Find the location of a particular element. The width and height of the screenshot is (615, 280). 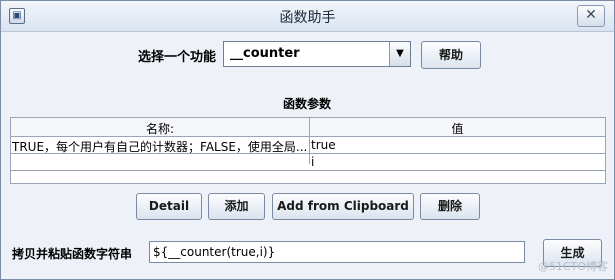

close-button: ✕ is located at coordinates (591, 16).